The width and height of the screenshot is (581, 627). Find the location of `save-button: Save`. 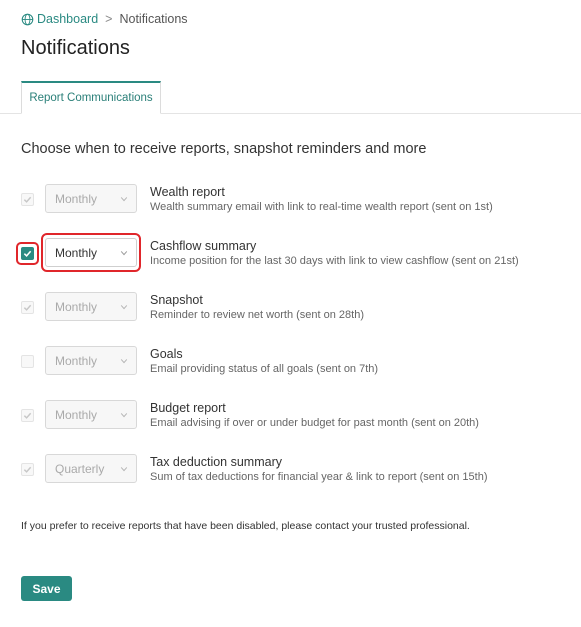

save-button: Save is located at coordinates (46, 588).